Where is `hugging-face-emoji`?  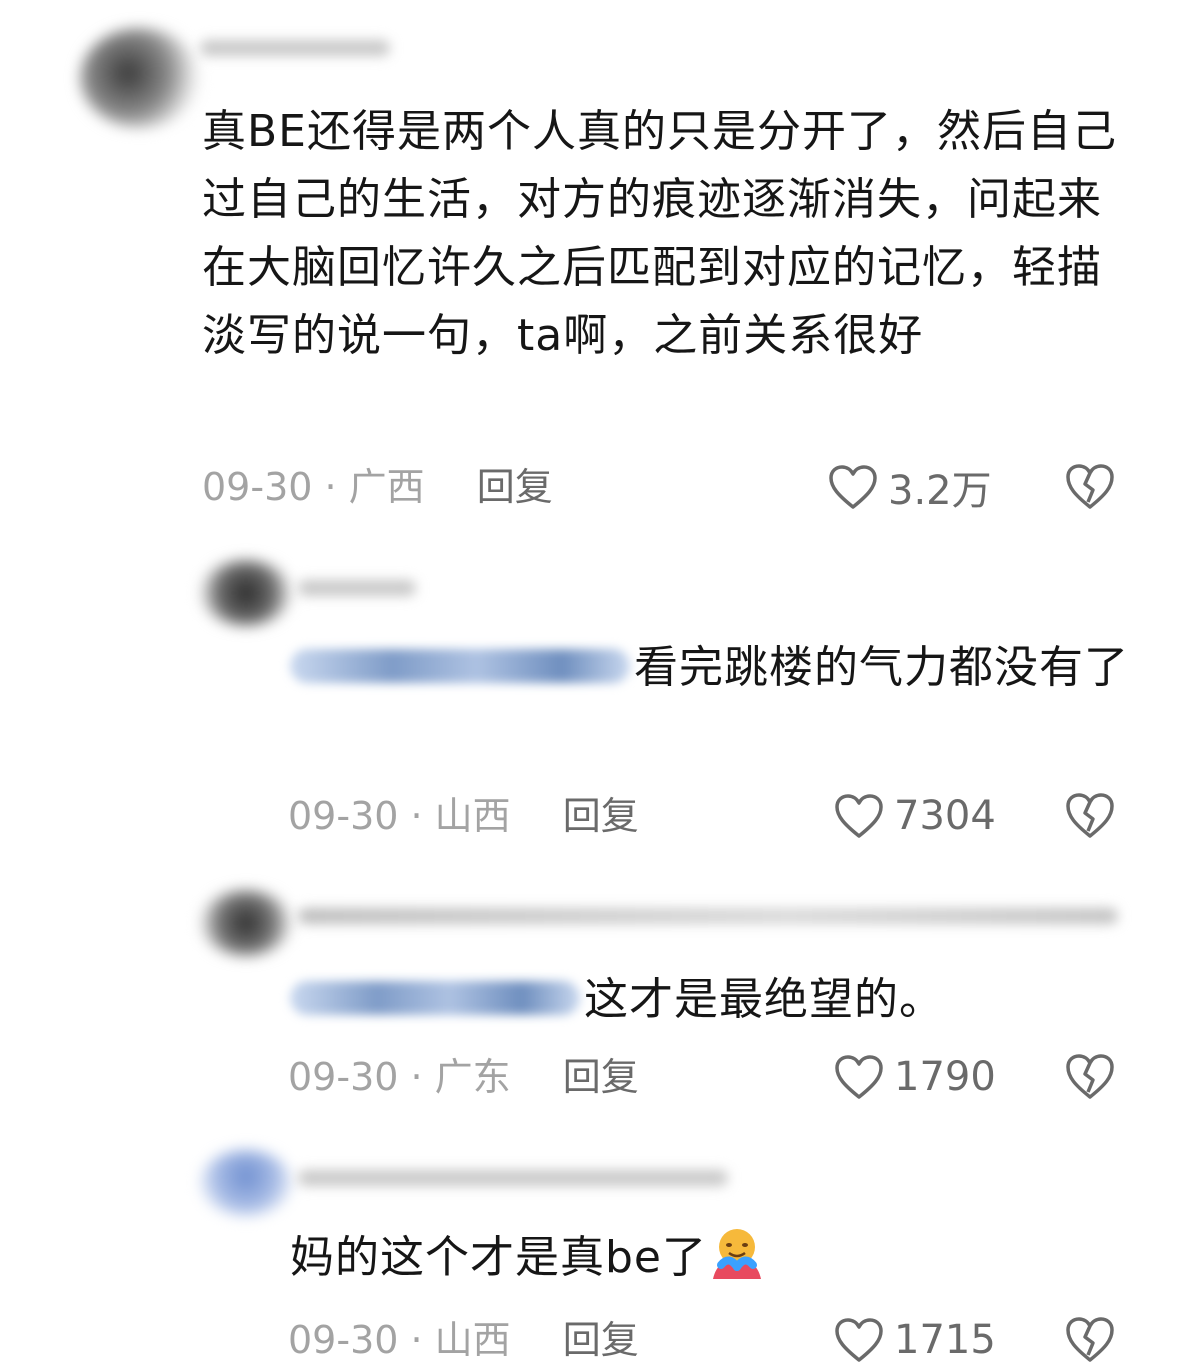 hugging-face-emoji is located at coordinates (737, 1254).